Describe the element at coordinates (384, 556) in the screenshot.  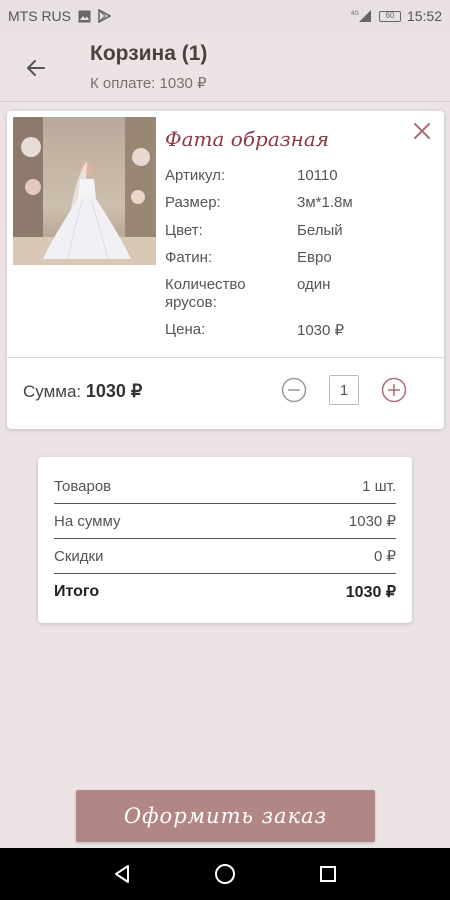
I see `summary-value: 0 ₽` at that location.